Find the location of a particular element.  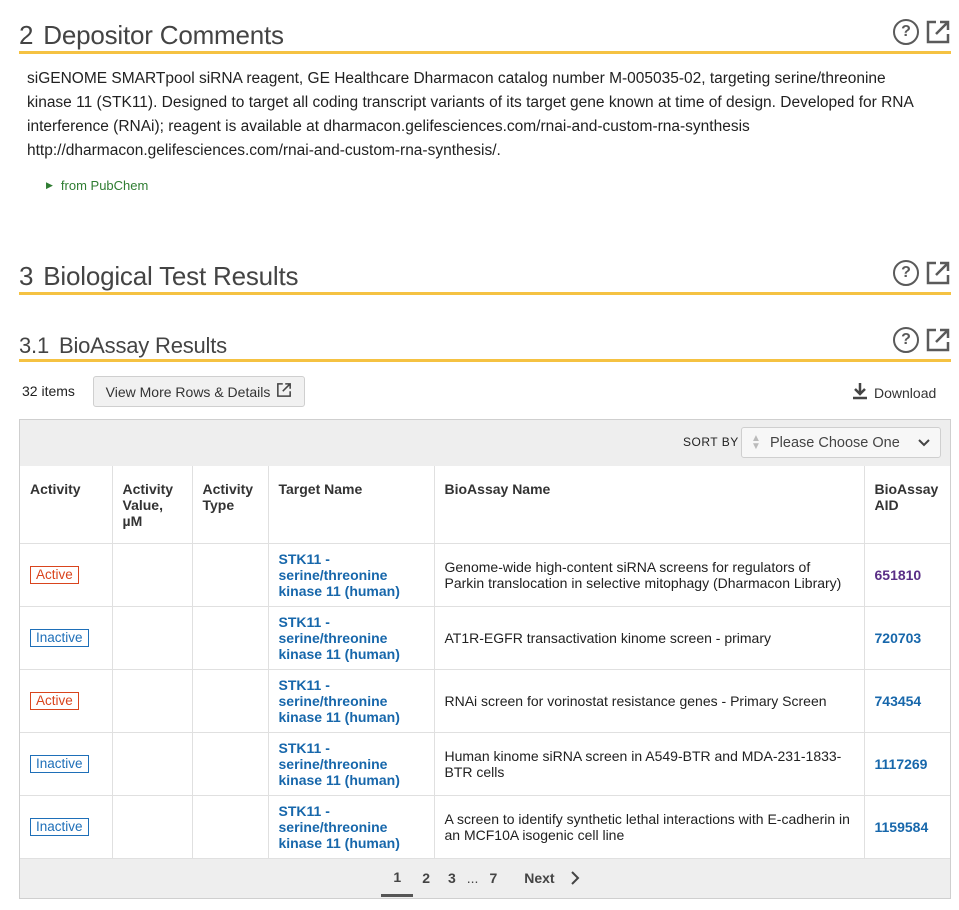

column-header: BioAssay AID is located at coordinates (907, 505).